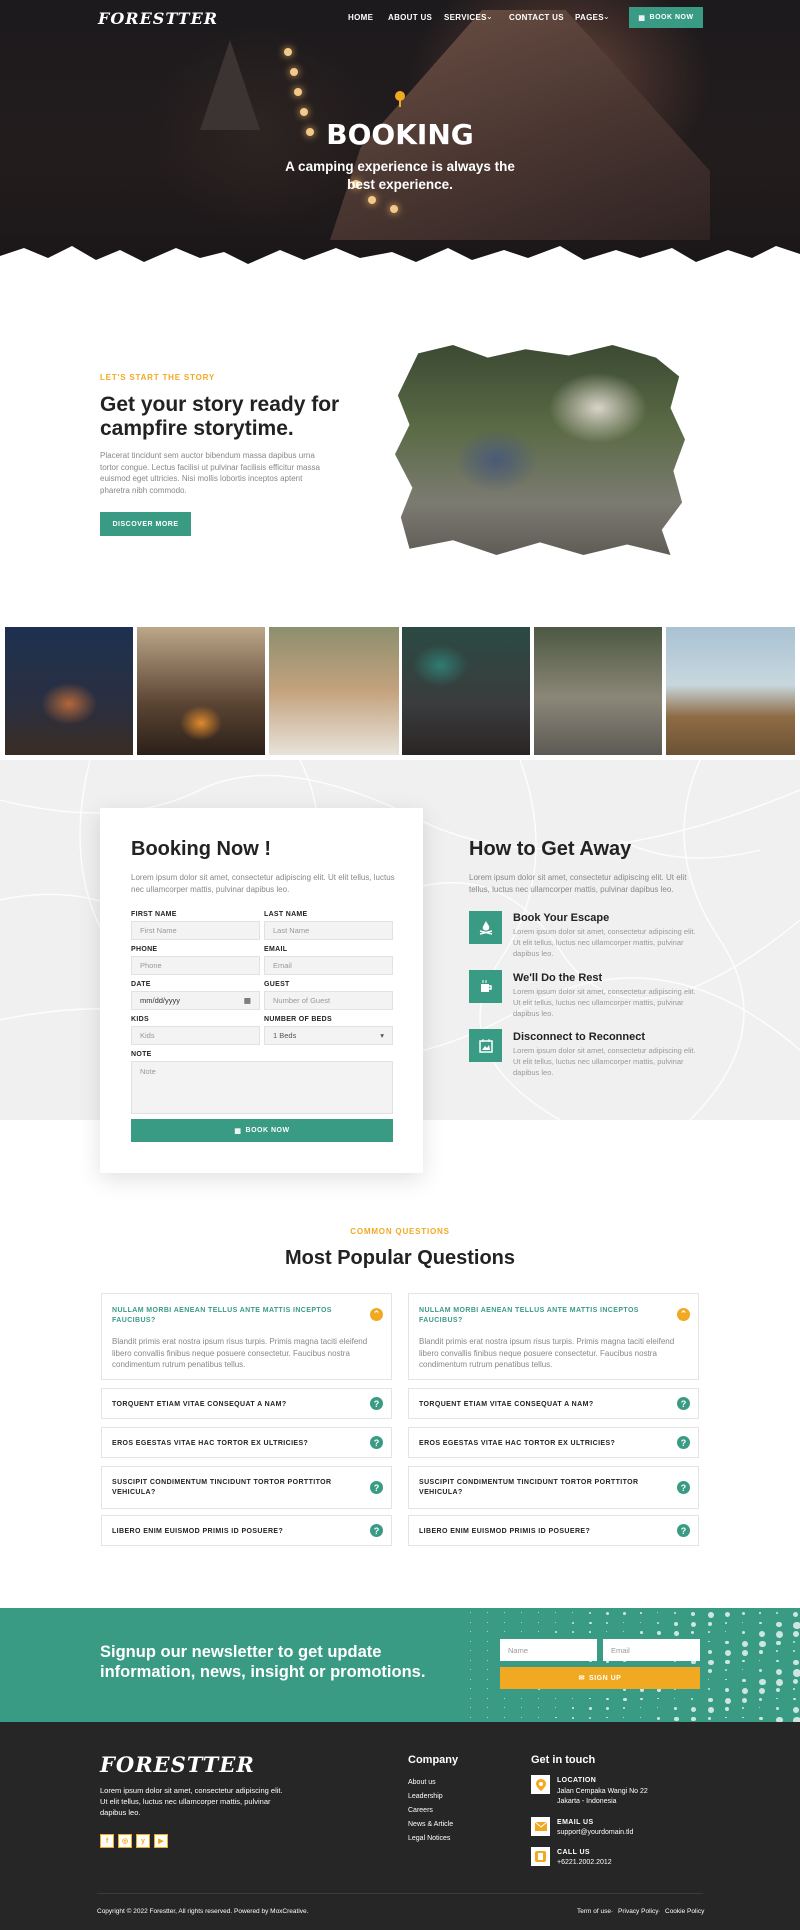 Image resolution: width=800 pixels, height=1930 pixels. Describe the element at coordinates (536, 17) in the screenshot. I see `nav-contact-us: CONTACT US` at that location.